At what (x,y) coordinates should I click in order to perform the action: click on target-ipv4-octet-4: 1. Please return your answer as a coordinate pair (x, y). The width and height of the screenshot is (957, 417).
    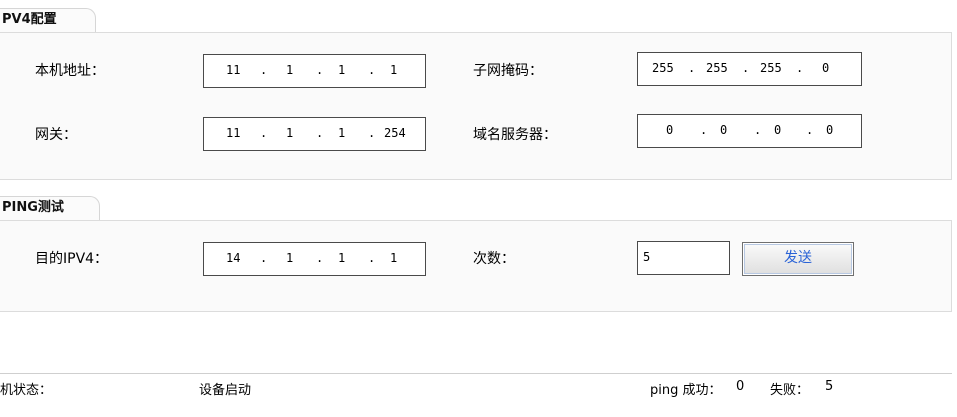
    Looking at the image, I should click on (393, 258).